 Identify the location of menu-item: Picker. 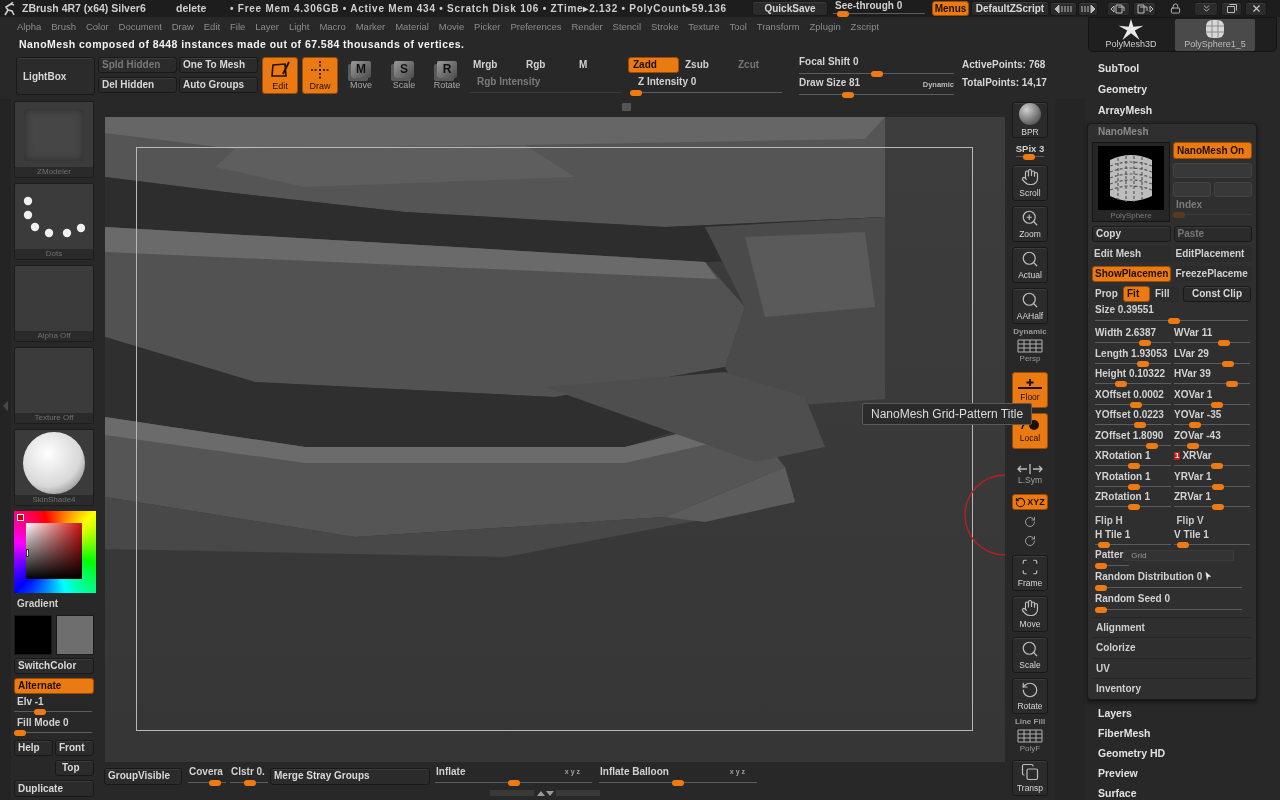
(487, 27).